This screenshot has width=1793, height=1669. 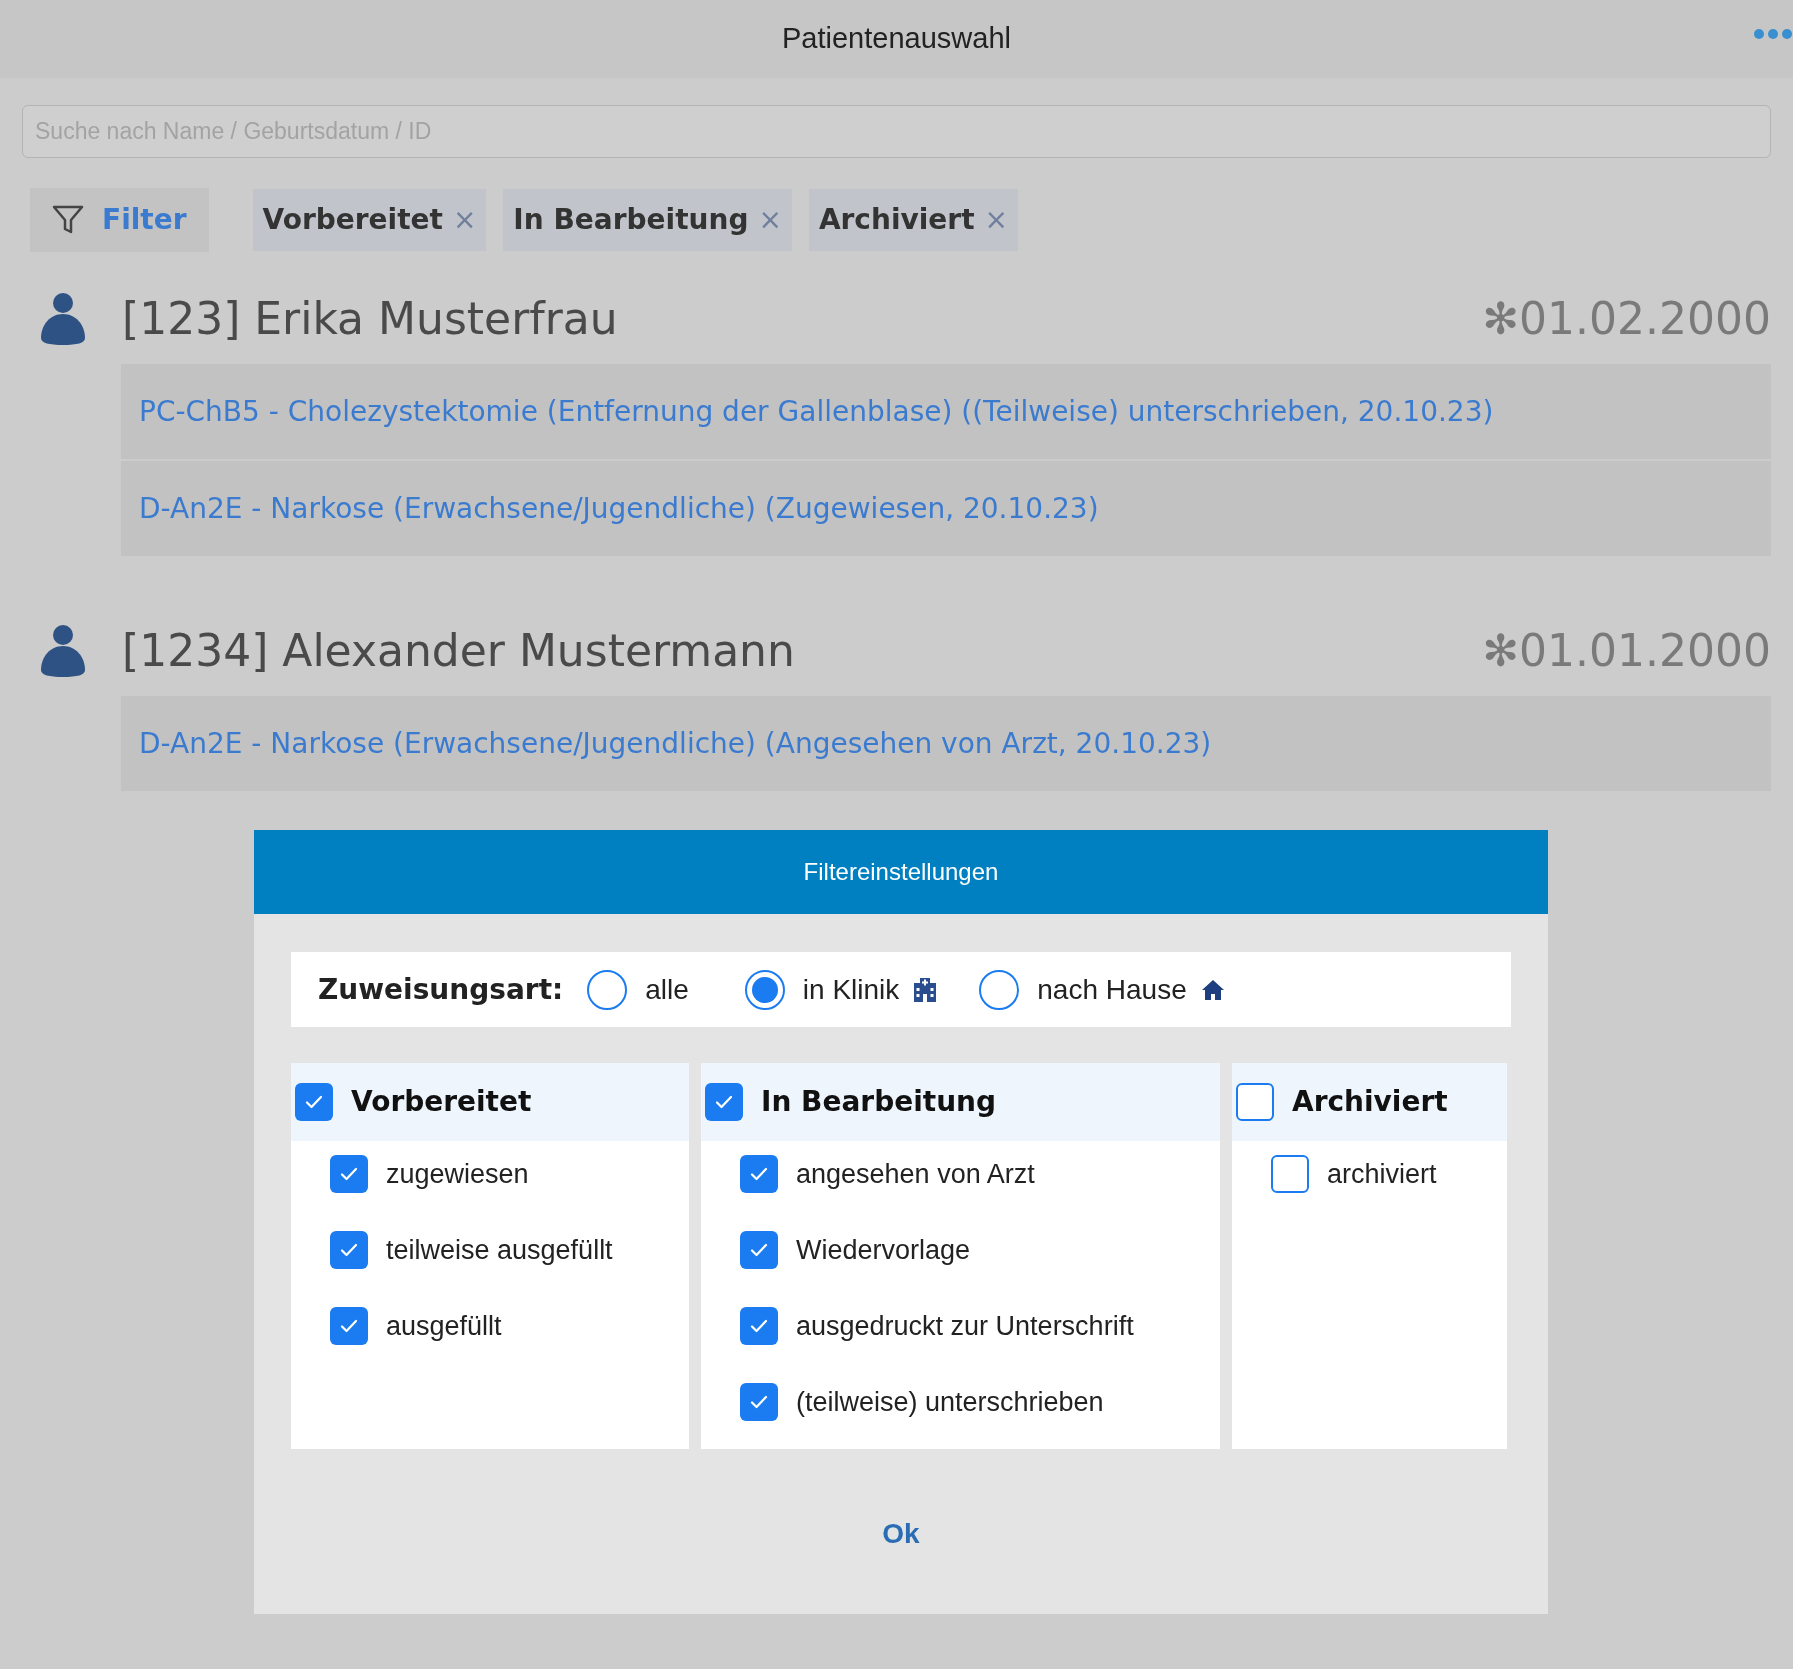 I want to click on radio-label: nach Hause, so click(x=1112, y=989).